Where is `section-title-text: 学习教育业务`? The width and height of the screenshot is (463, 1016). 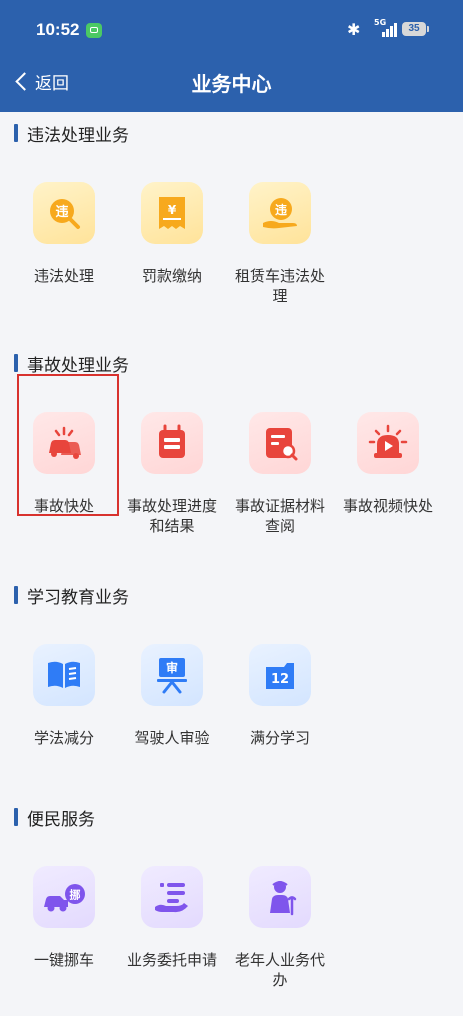
section-title-text: 学习教育业务 is located at coordinates (78, 597).